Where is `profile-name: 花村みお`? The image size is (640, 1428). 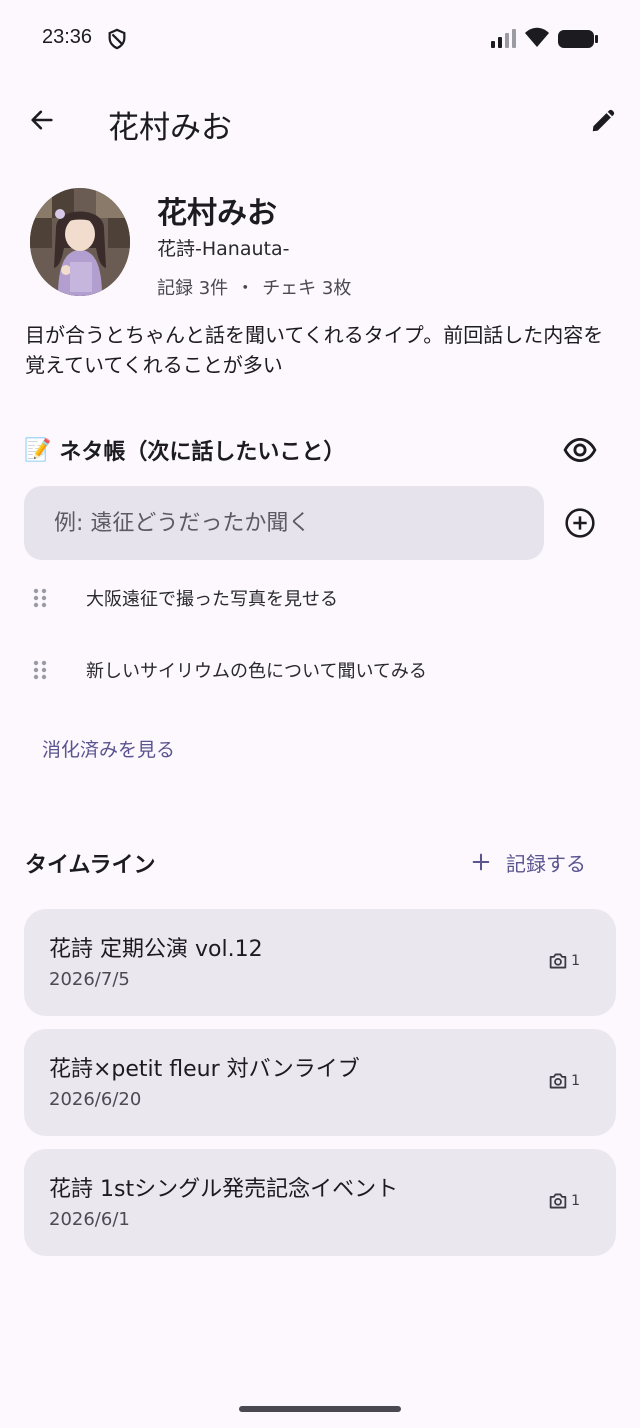
profile-name: 花村みお is located at coordinates (217, 213).